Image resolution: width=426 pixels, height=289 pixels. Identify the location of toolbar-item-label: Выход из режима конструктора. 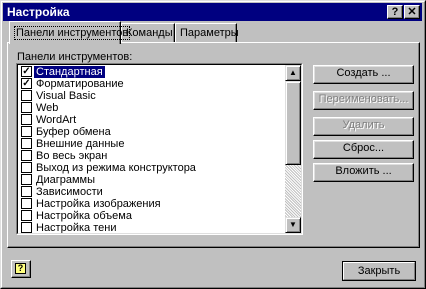
(116, 168).